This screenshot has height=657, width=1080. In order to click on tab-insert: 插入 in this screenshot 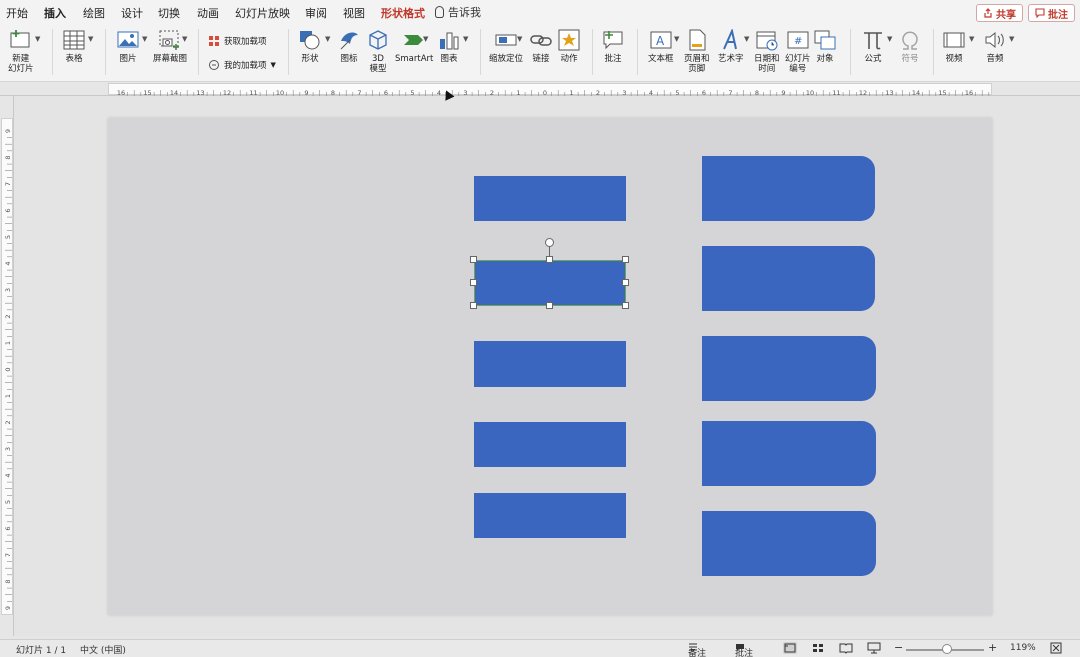, I will do `click(55, 15)`.